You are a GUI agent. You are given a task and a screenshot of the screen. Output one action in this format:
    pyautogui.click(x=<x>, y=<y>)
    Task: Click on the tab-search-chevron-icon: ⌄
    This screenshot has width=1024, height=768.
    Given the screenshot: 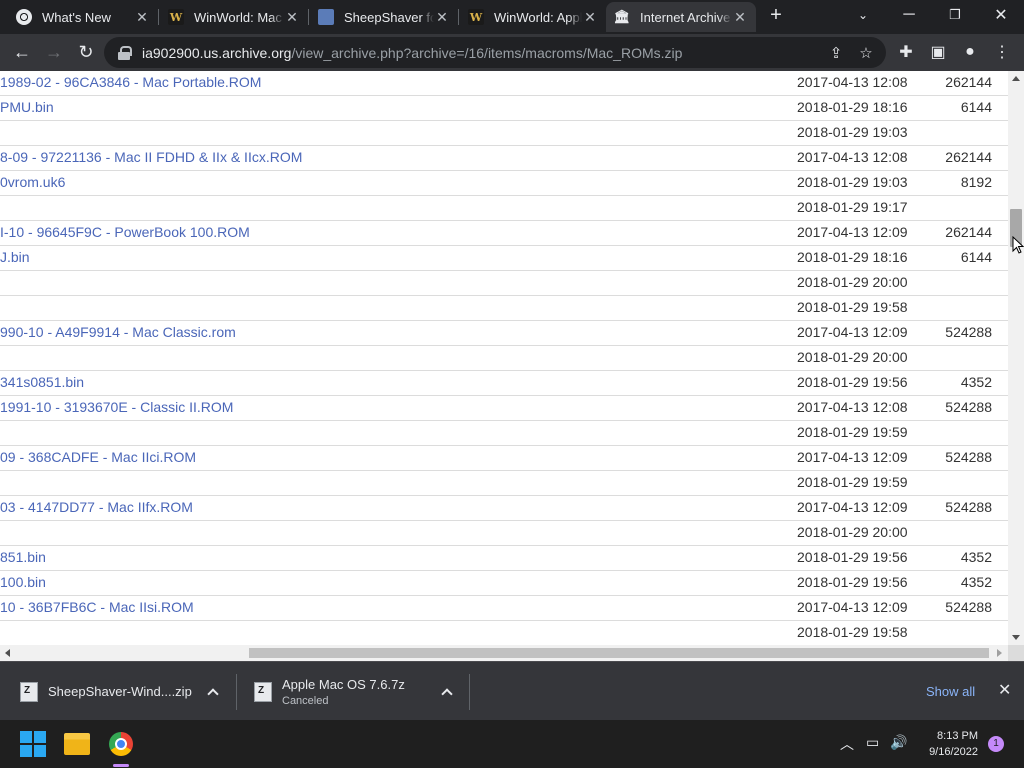 What is the action you would take?
    pyautogui.click(x=863, y=15)
    